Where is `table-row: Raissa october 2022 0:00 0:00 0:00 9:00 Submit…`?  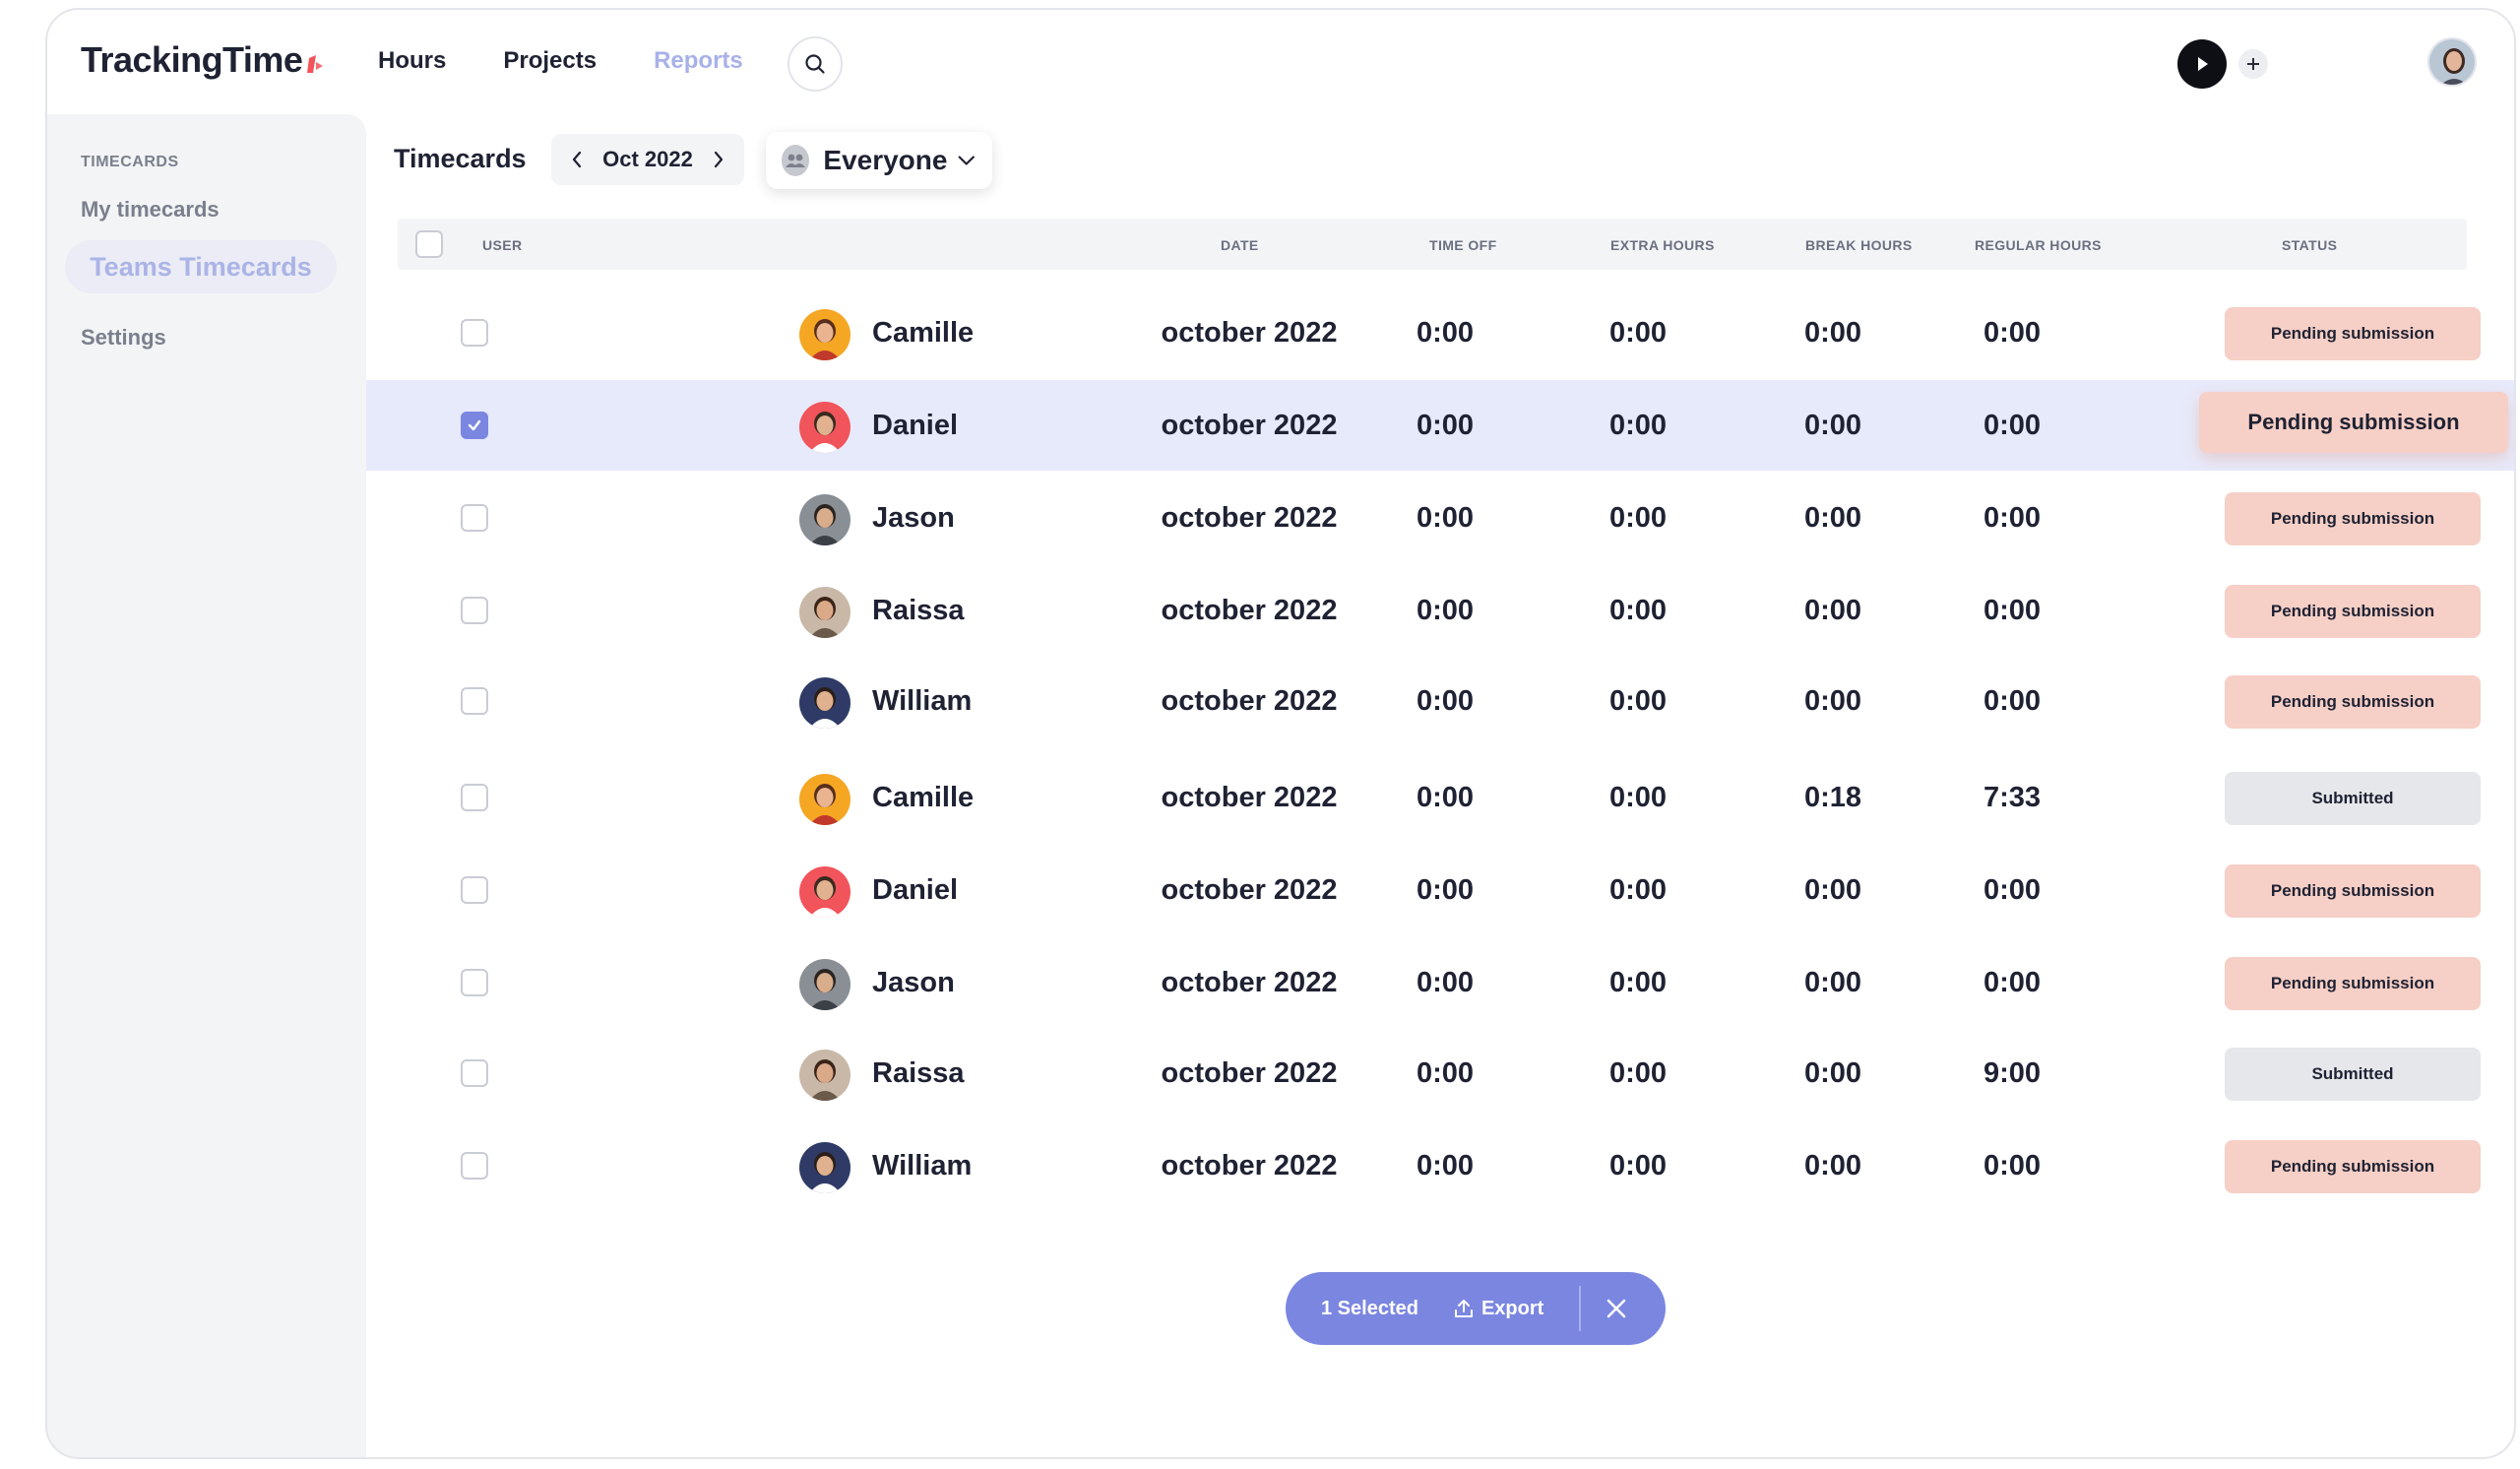
table-row: Raissa october 2022 0:00 0:00 0:00 9:00 Submit… is located at coordinates (1440, 1073).